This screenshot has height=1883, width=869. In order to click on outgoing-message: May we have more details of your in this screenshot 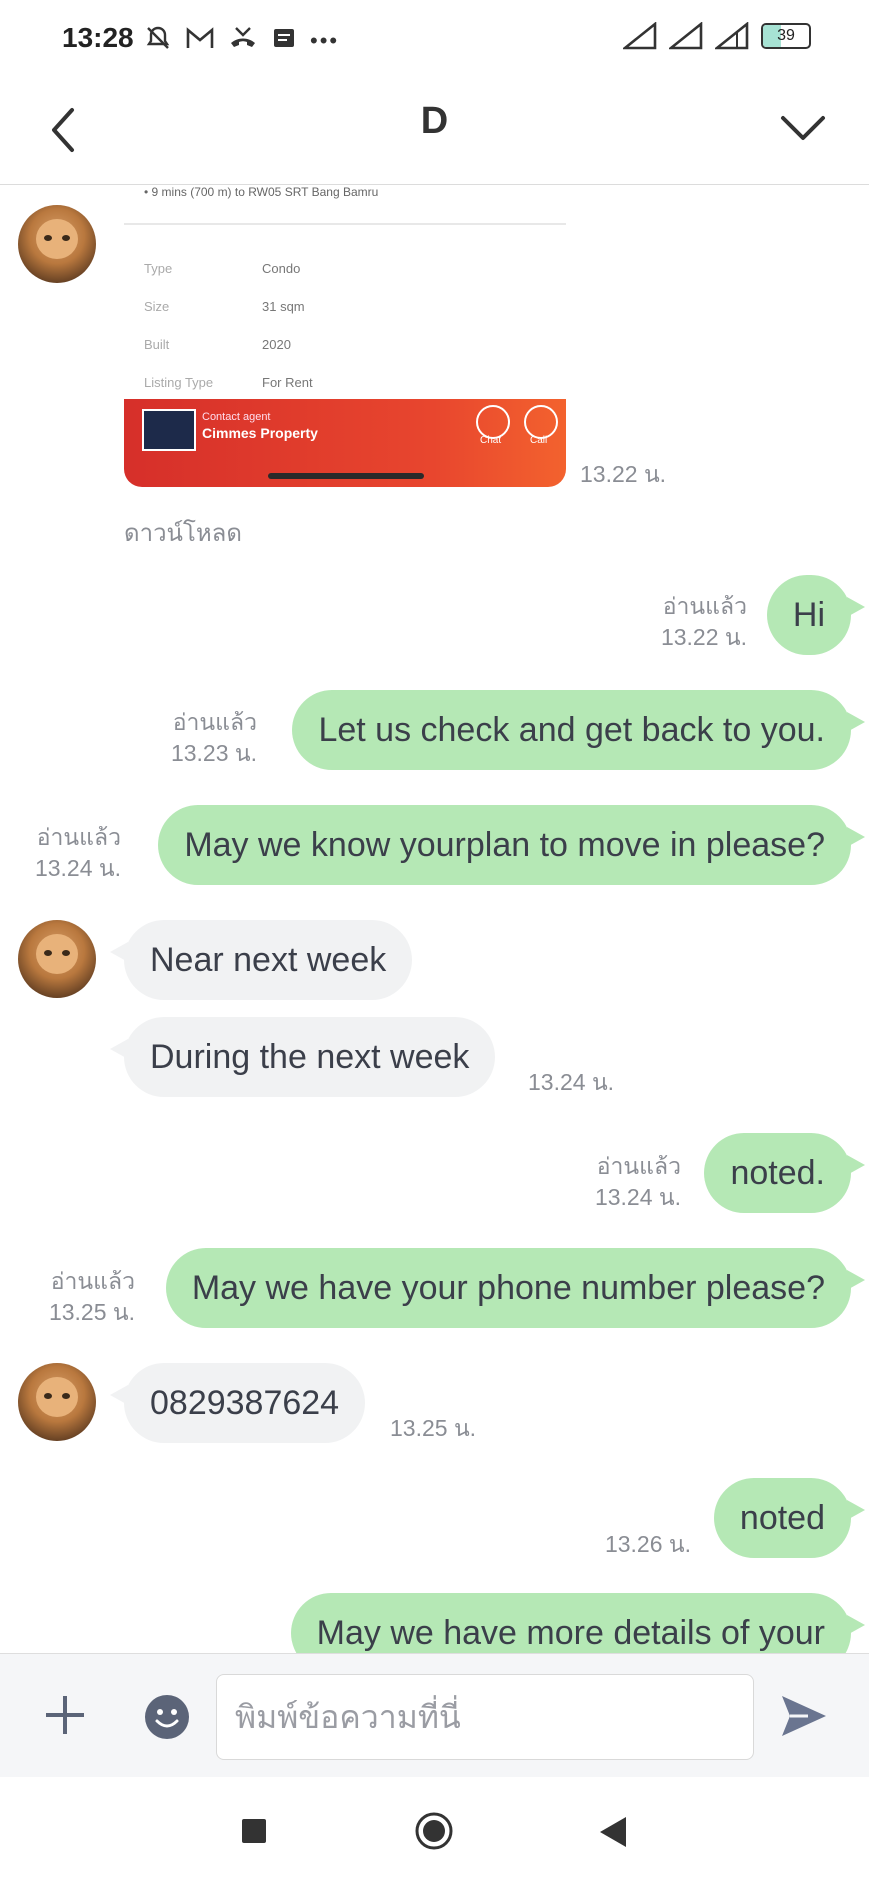, I will do `click(578, 1623)`.